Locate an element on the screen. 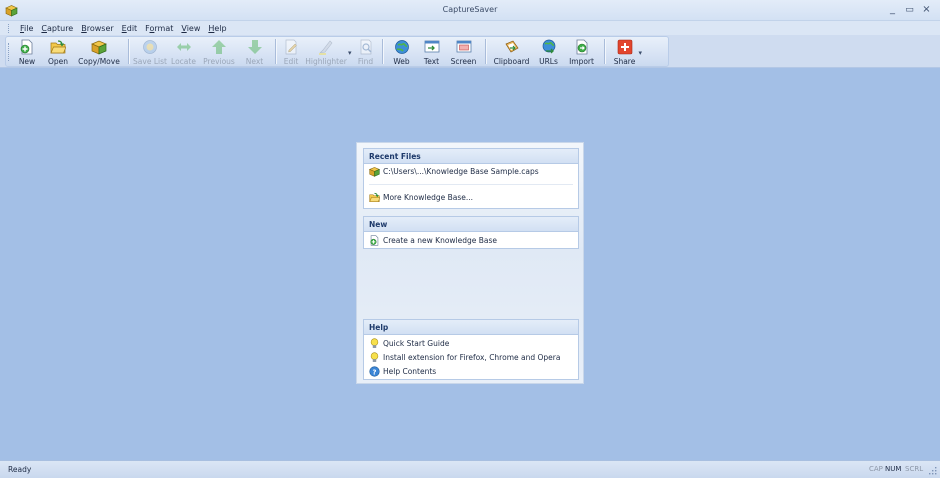  find-magnifier-icon is located at coordinates (366, 47).